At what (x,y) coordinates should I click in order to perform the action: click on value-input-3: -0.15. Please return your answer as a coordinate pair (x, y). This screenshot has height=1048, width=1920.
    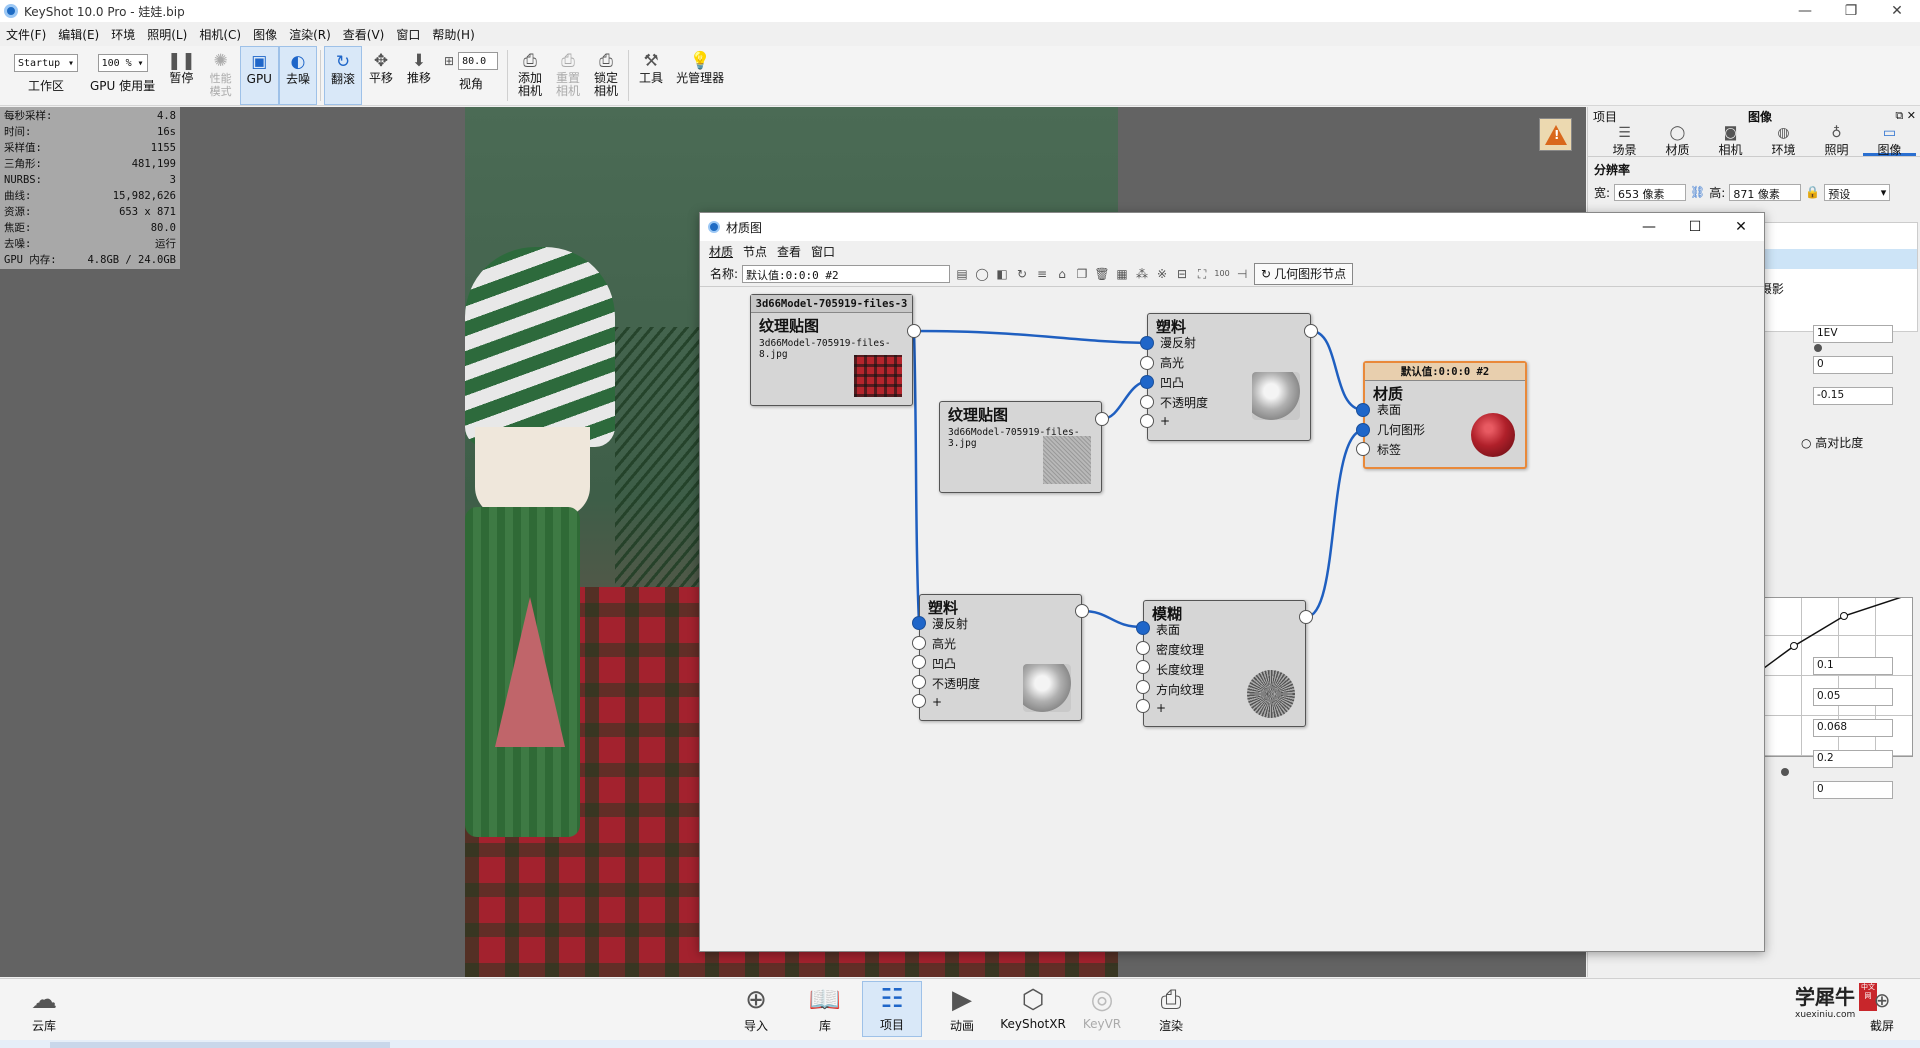
    Looking at the image, I should click on (1853, 396).